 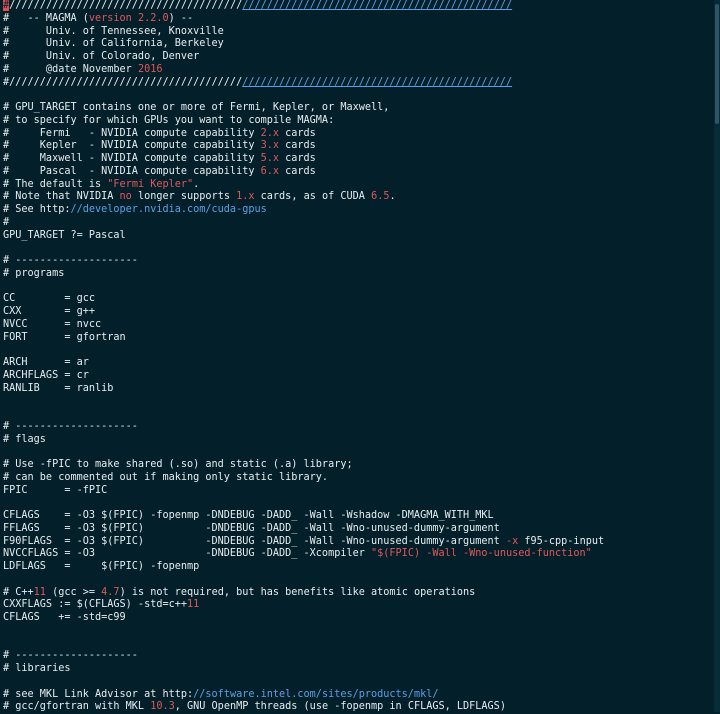 I want to click on code-line: CFLAGS += -std=c99, so click(x=361, y=618).